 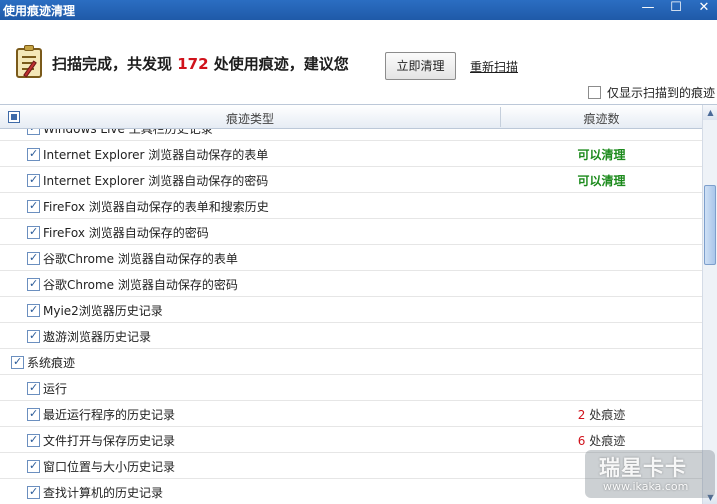 I want to click on trace-count-value: 2, so click(x=581, y=415).